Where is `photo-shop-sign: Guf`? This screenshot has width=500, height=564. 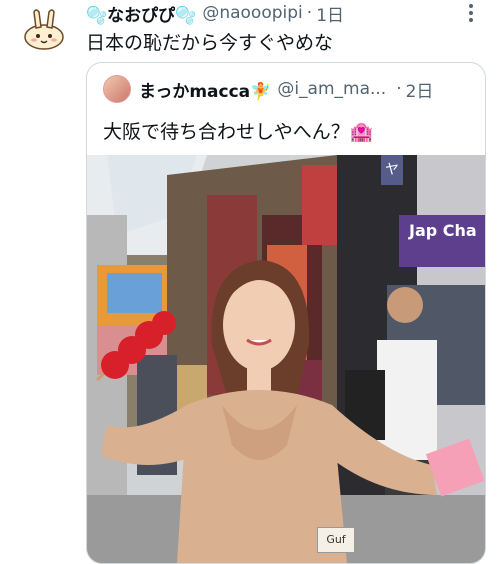 photo-shop-sign: Guf is located at coordinates (336, 540).